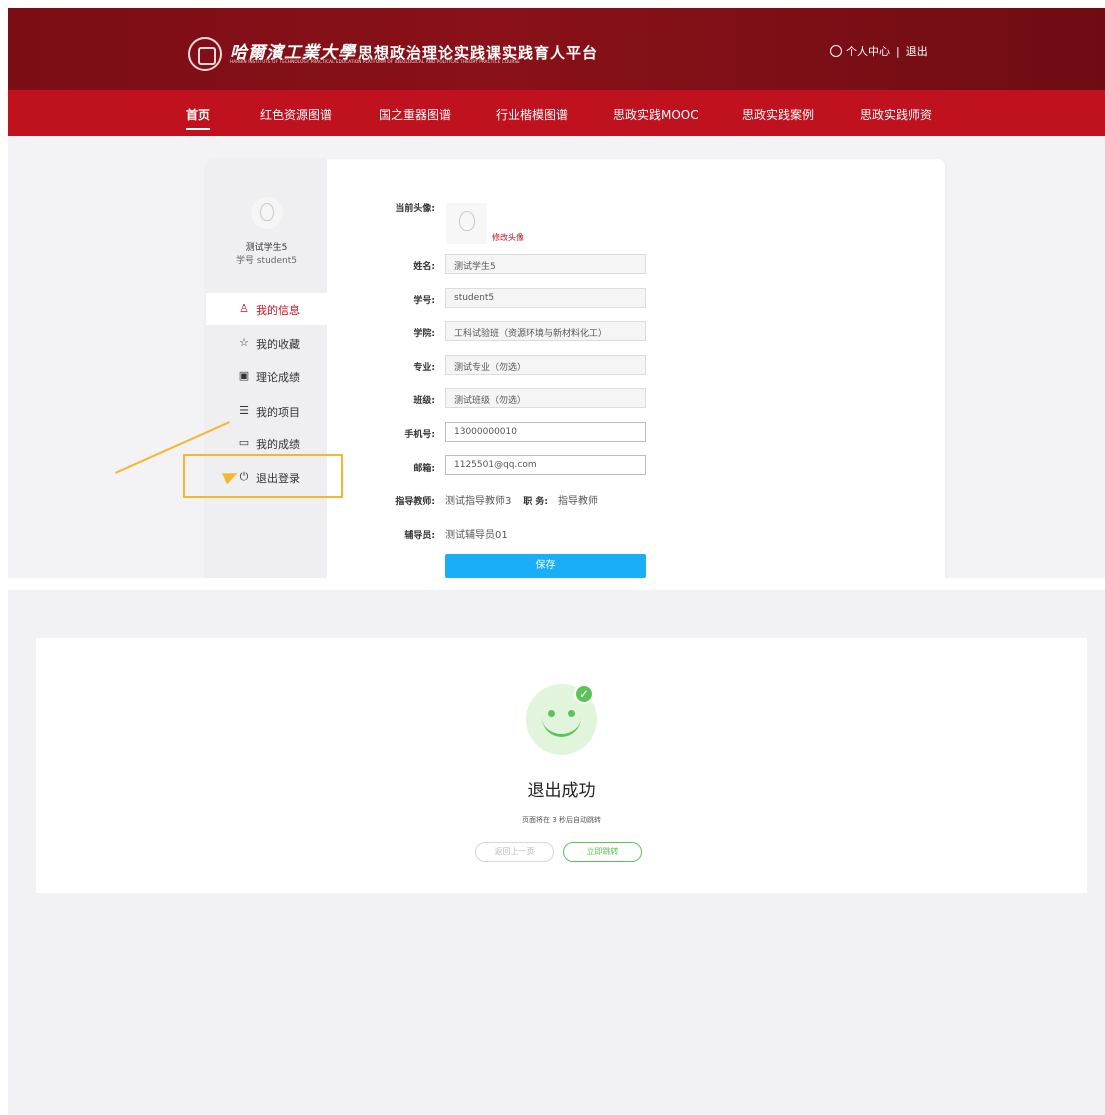 Image resolution: width=1105 pixels, height=1115 pixels. I want to click on check-icon: ✓, so click(584, 694).